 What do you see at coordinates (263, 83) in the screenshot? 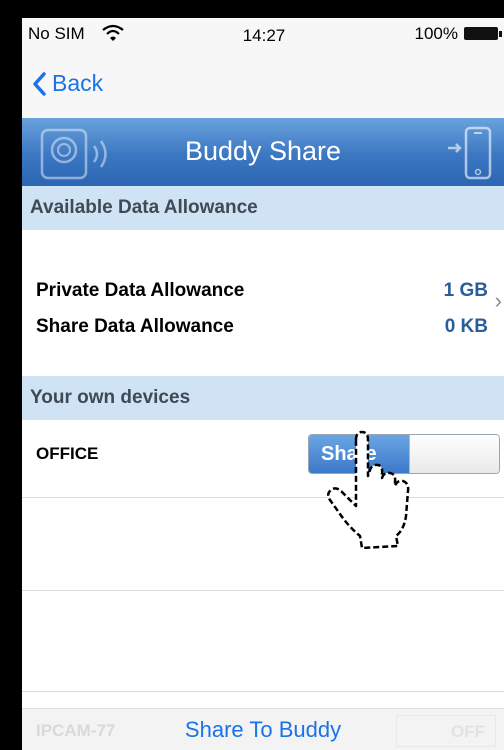
I see `nav-bar: Back` at bounding box center [263, 83].